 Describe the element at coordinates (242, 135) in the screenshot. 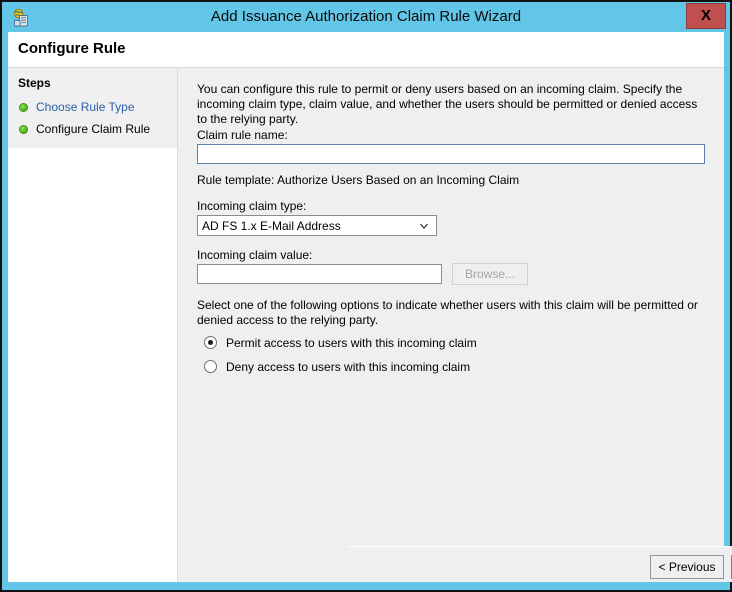

I see `claim-rule-name-label: Claim rule name:` at that location.